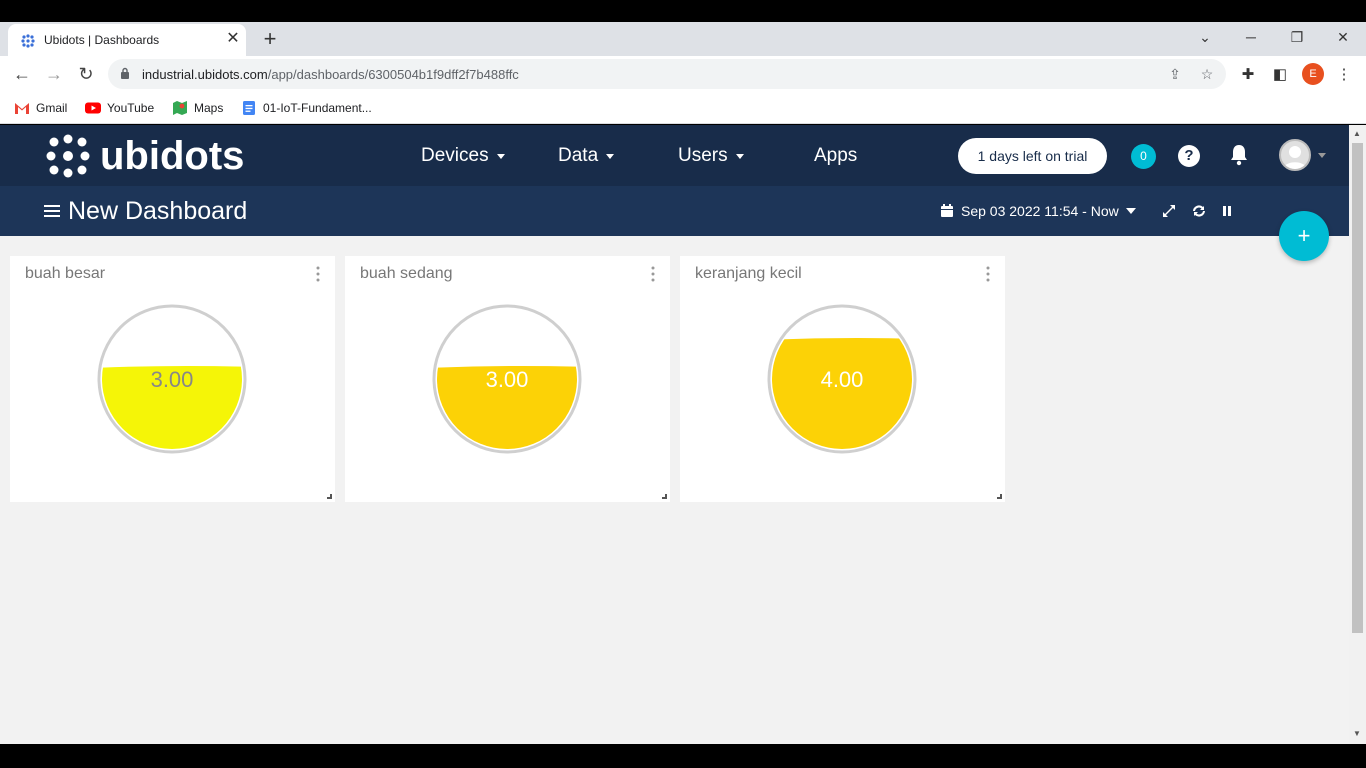  I want to click on nav-devices: Devices, so click(463, 156).